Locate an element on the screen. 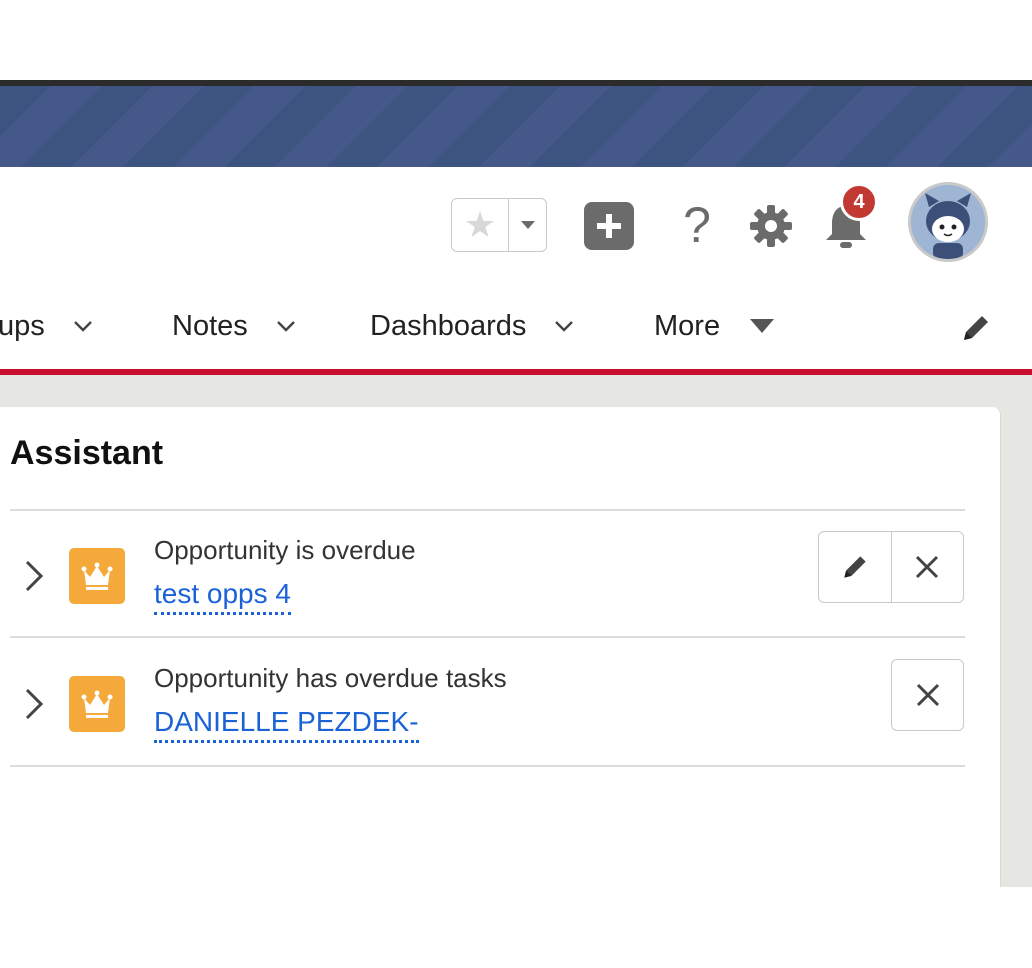 This screenshot has width=1032, height=968. nav-item-label: Dashboards is located at coordinates (448, 325).